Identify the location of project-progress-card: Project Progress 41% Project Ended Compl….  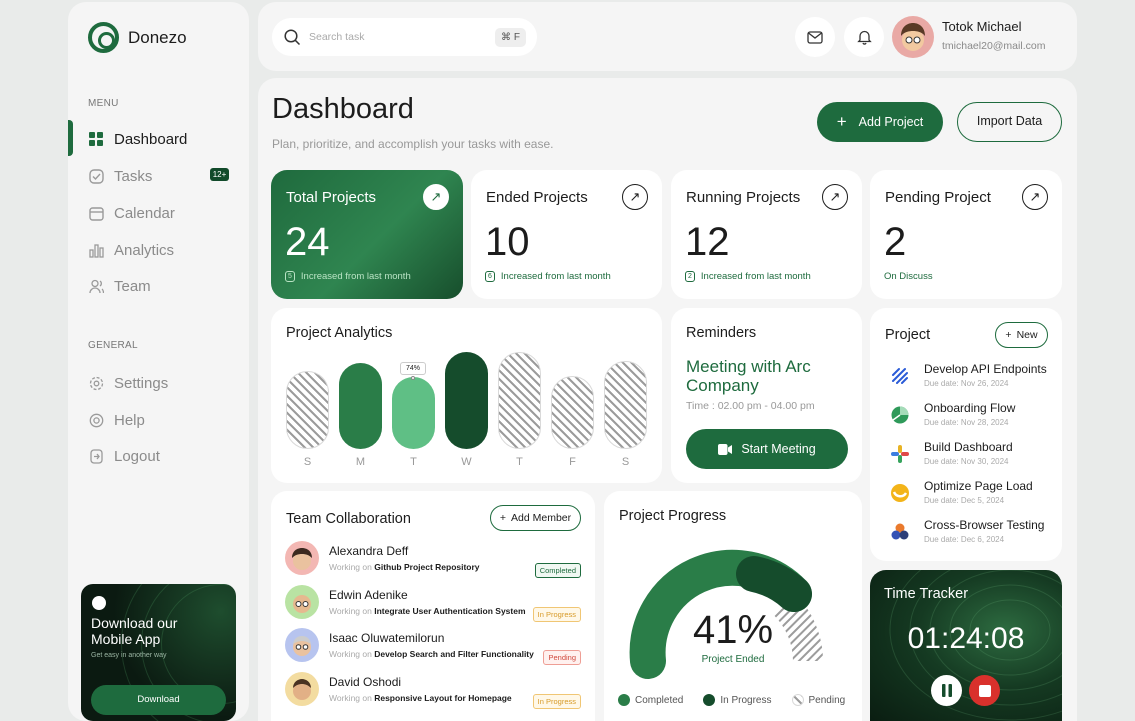
(733, 606).